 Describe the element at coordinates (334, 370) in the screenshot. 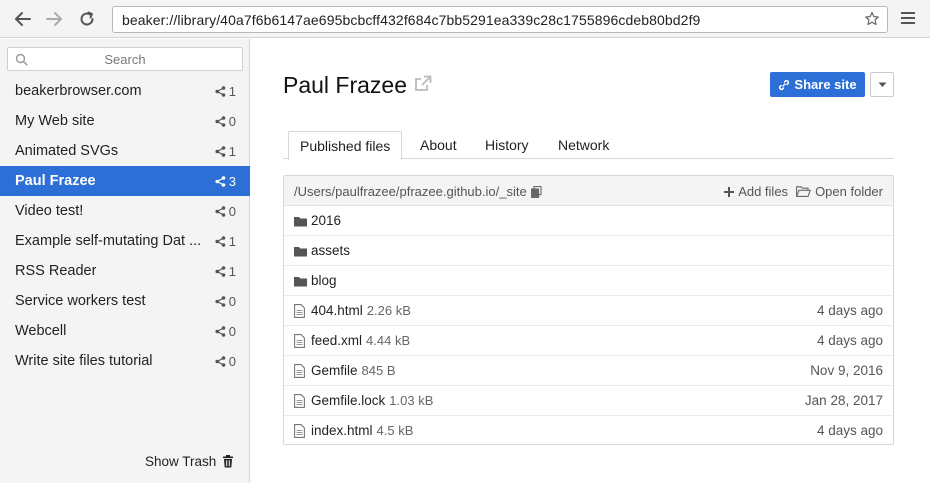

I see `file-name-text: Gemfile` at that location.